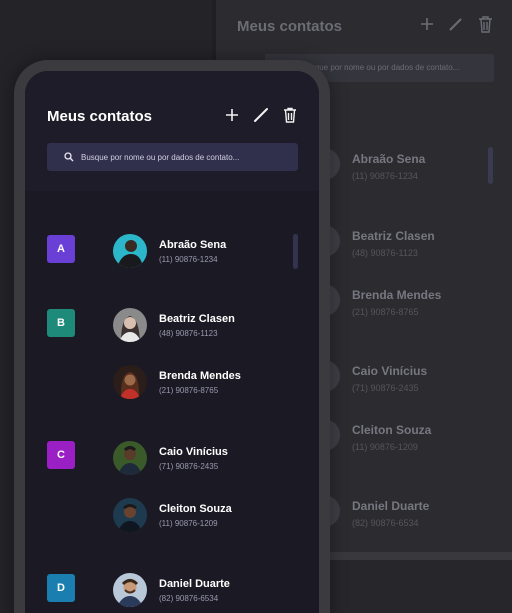  Describe the element at coordinates (188, 259) in the screenshot. I see `contact-phone: (11) 90876-1234` at that location.